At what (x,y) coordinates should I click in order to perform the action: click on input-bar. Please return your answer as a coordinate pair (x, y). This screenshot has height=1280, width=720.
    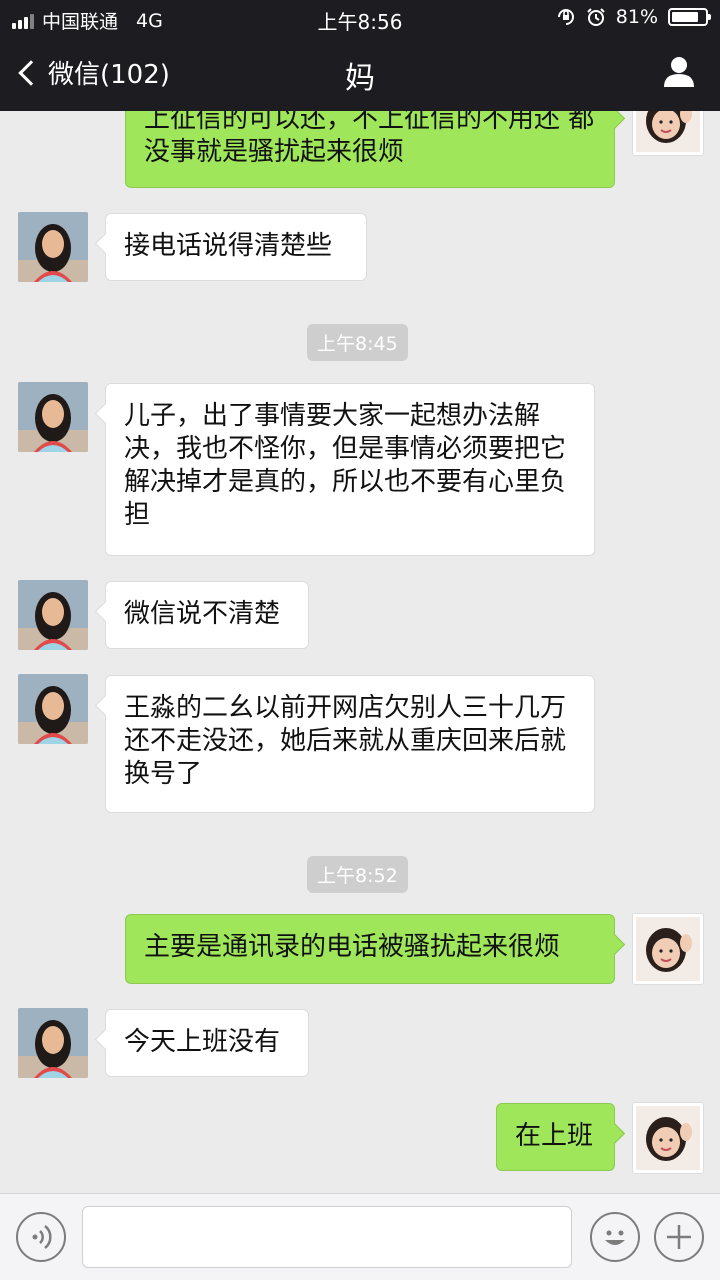
    Looking at the image, I should click on (360, 1236).